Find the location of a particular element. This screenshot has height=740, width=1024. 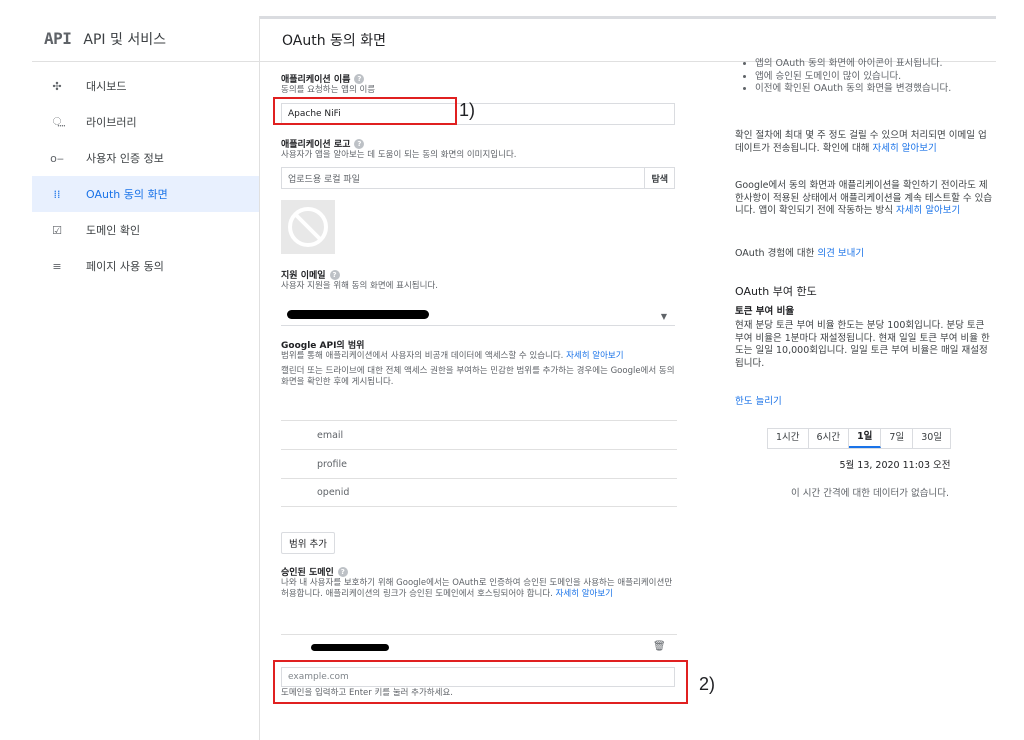

sidebar-item-page-usage-agreement: ≡ 페이지 사용 동의 is located at coordinates (146, 266).